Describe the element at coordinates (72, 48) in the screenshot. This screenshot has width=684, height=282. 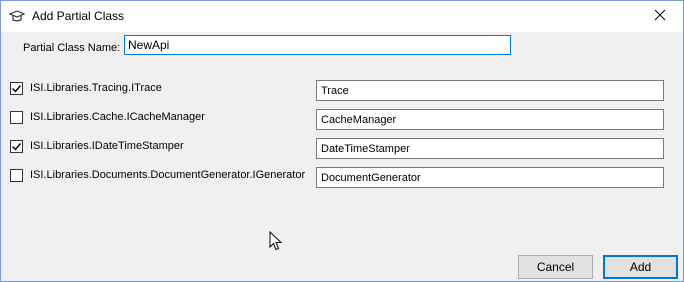
I see `partial-class-name-label: Partial Class Name:` at that location.